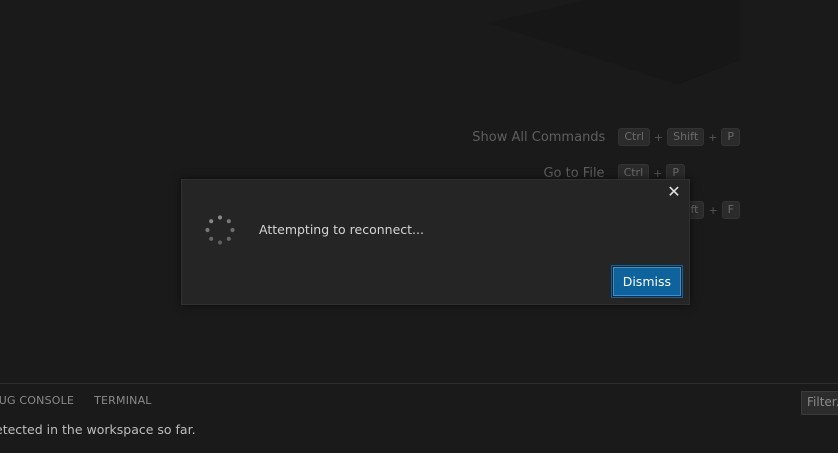  Describe the element at coordinates (647, 281) in the screenshot. I see `dismiss-button: Dismiss` at that location.